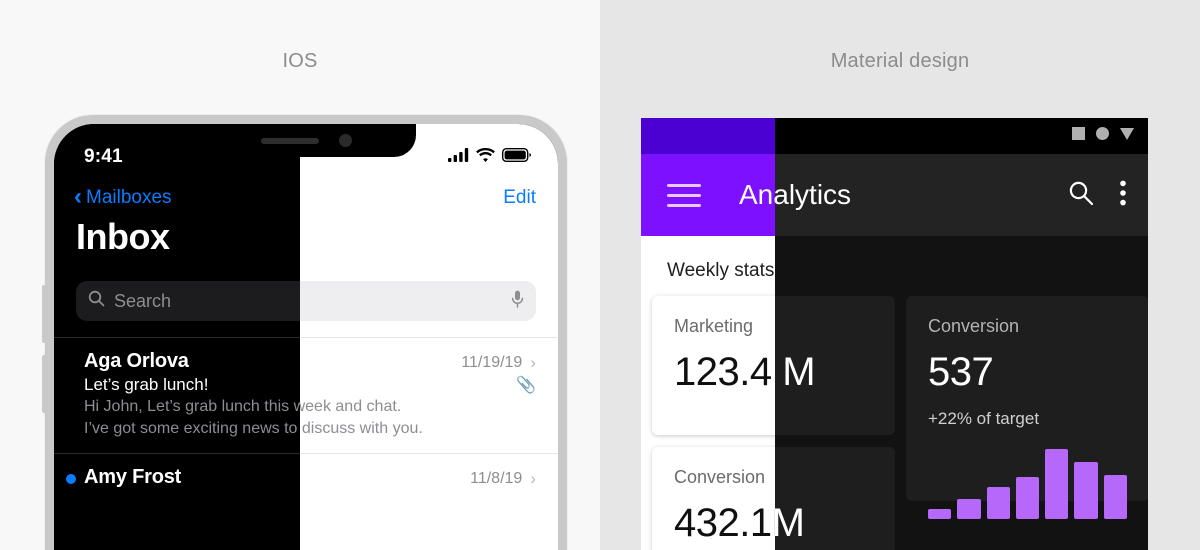 This screenshot has height=550, width=1200. Describe the element at coordinates (516, 157) in the screenshot. I see `battery-icon` at that location.